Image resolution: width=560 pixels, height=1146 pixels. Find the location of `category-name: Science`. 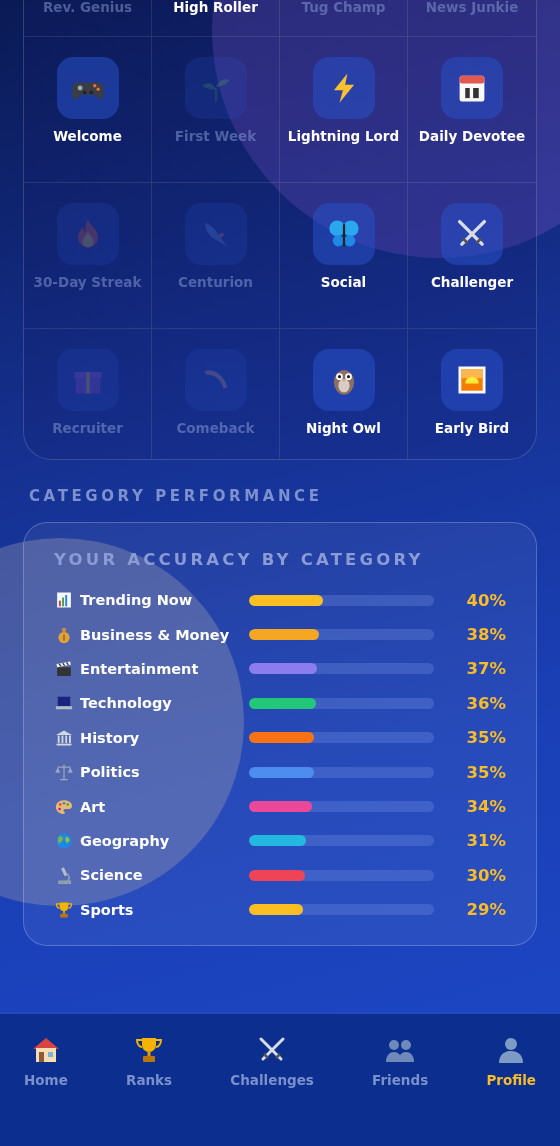

category-name: Science is located at coordinates (111, 875).